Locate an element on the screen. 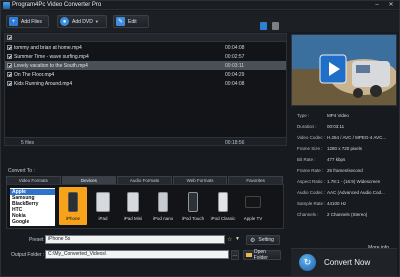 This screenshot has height=277, width=400. apple-tv-icon is located at coordinates (253, 202).